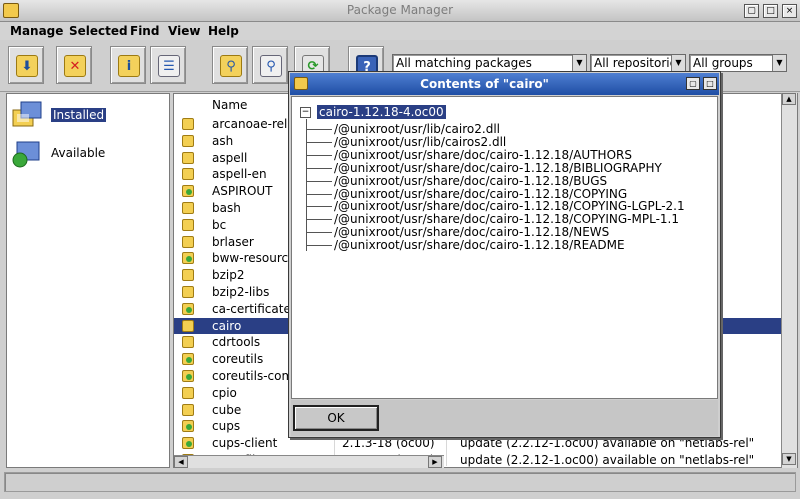  Describe the element at coordinates (27, 153) in the screenshot. I see `available-package-icon` at that location.